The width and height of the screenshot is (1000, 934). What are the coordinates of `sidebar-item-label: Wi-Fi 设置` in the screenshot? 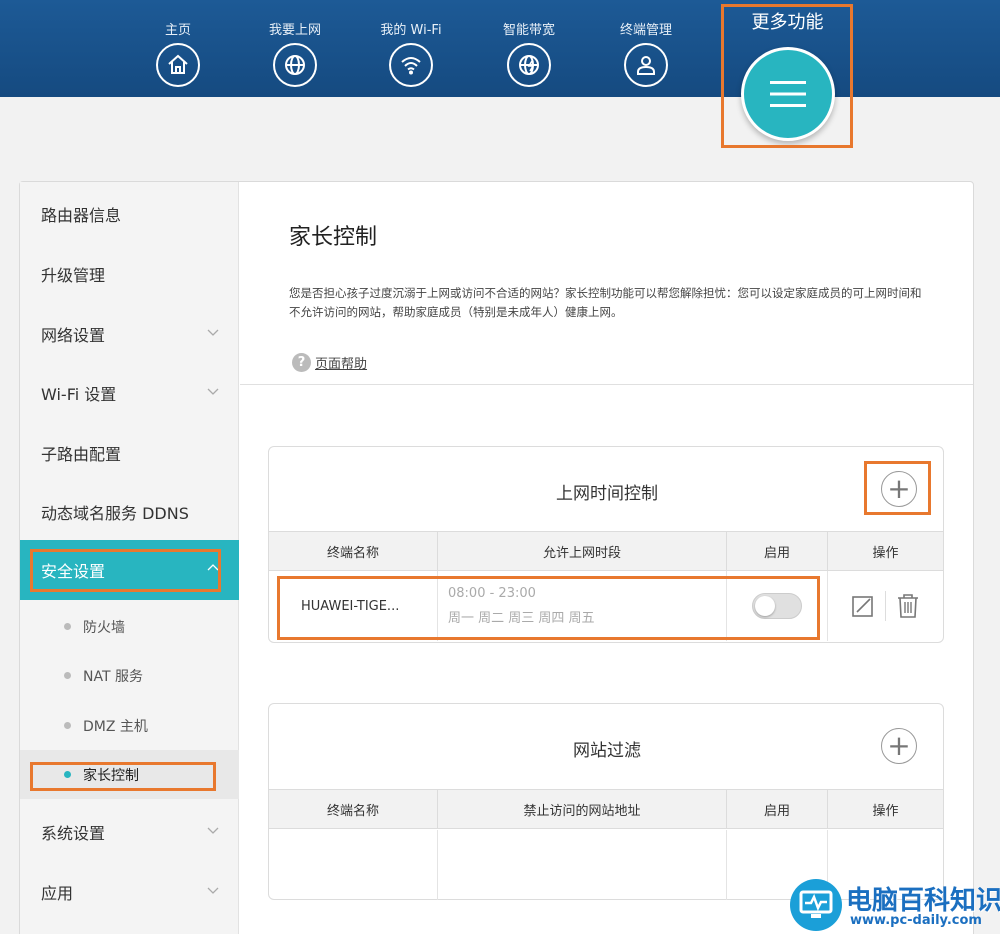 It's located at (79, 394).